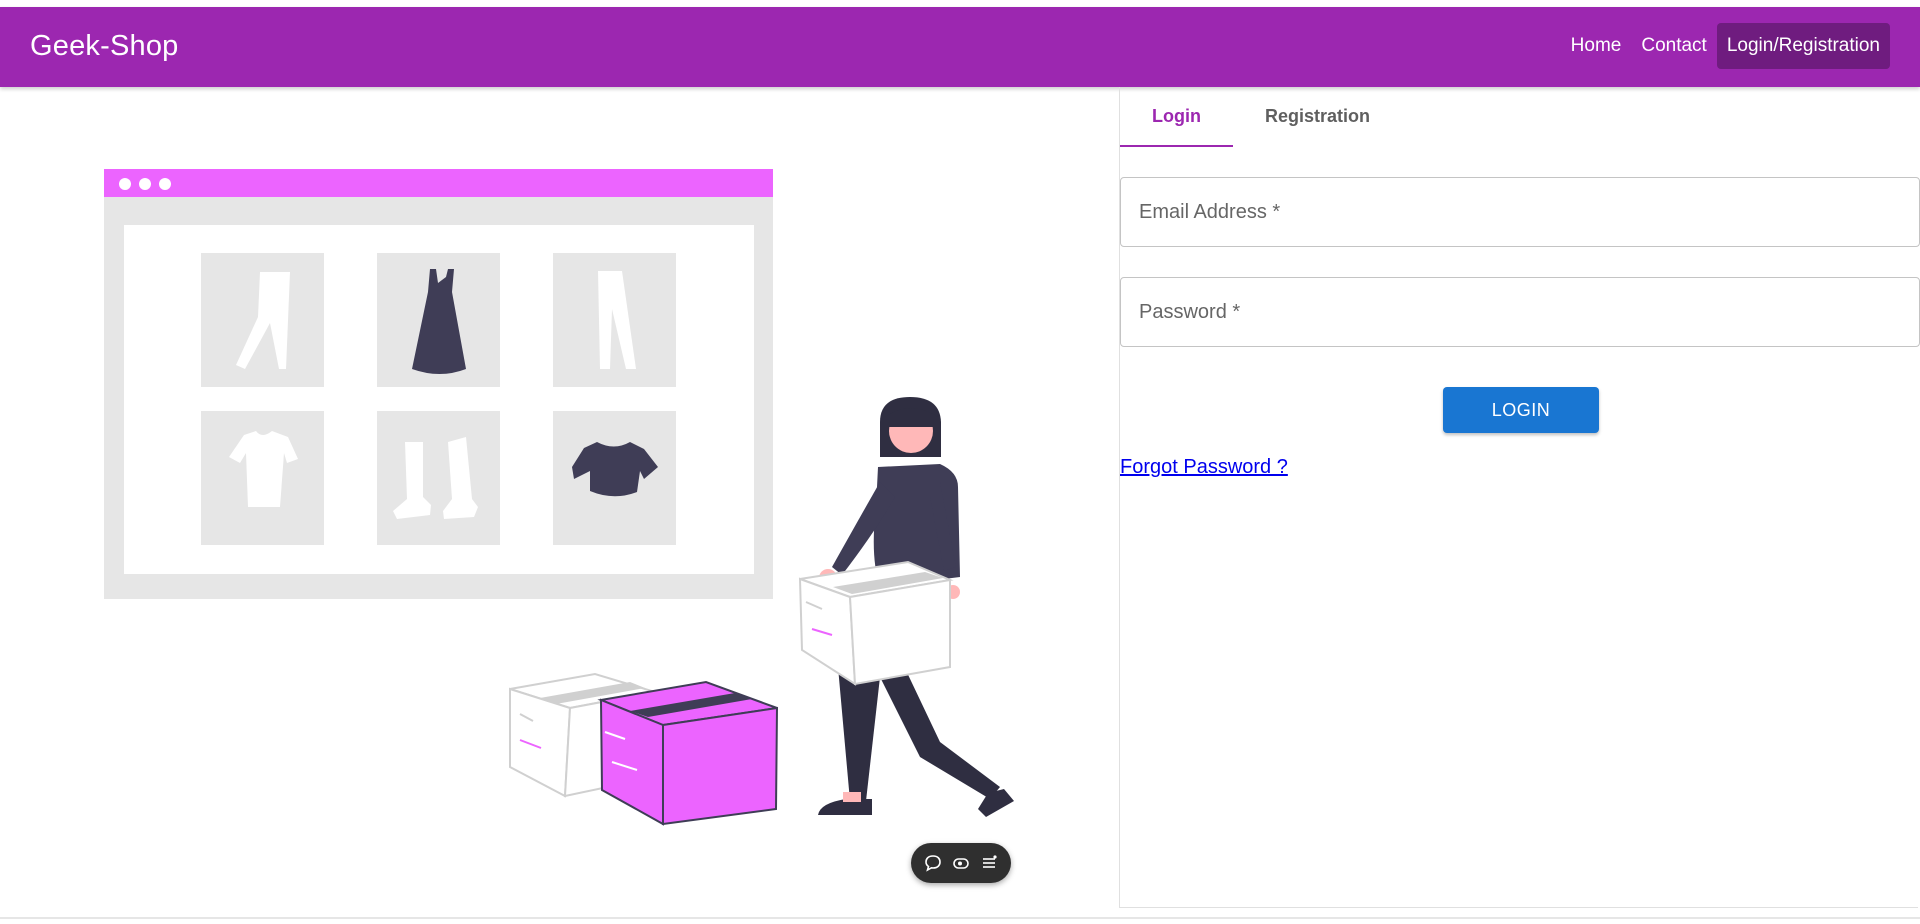  I want to click on forgot-password-link: Forgot Password ?, so click(1204, 467).